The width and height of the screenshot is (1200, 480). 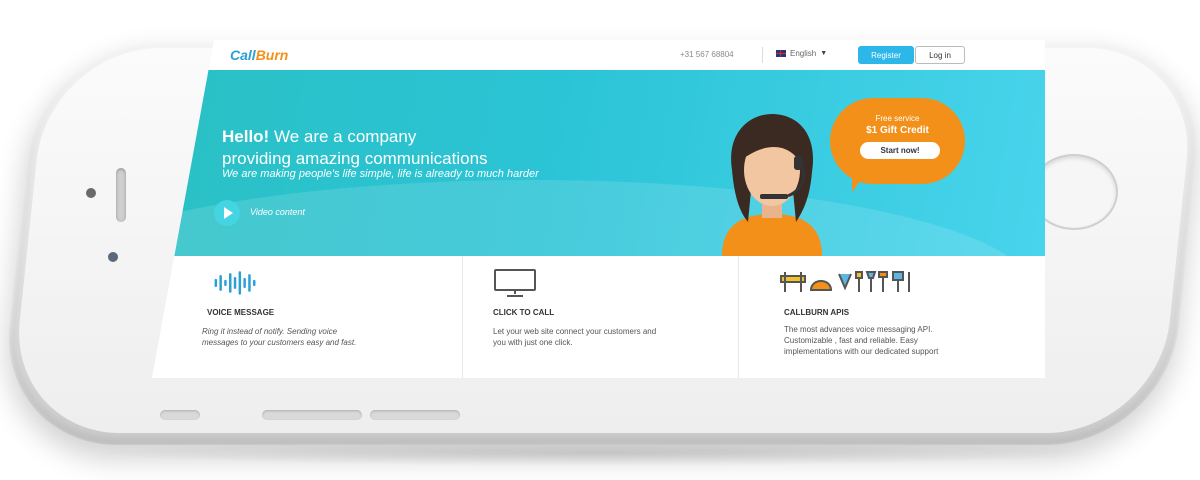 What do you see at coordinates (235, 283) in the screenshot?
I see `sound-wave-icon` at bounding box center [235, 283].